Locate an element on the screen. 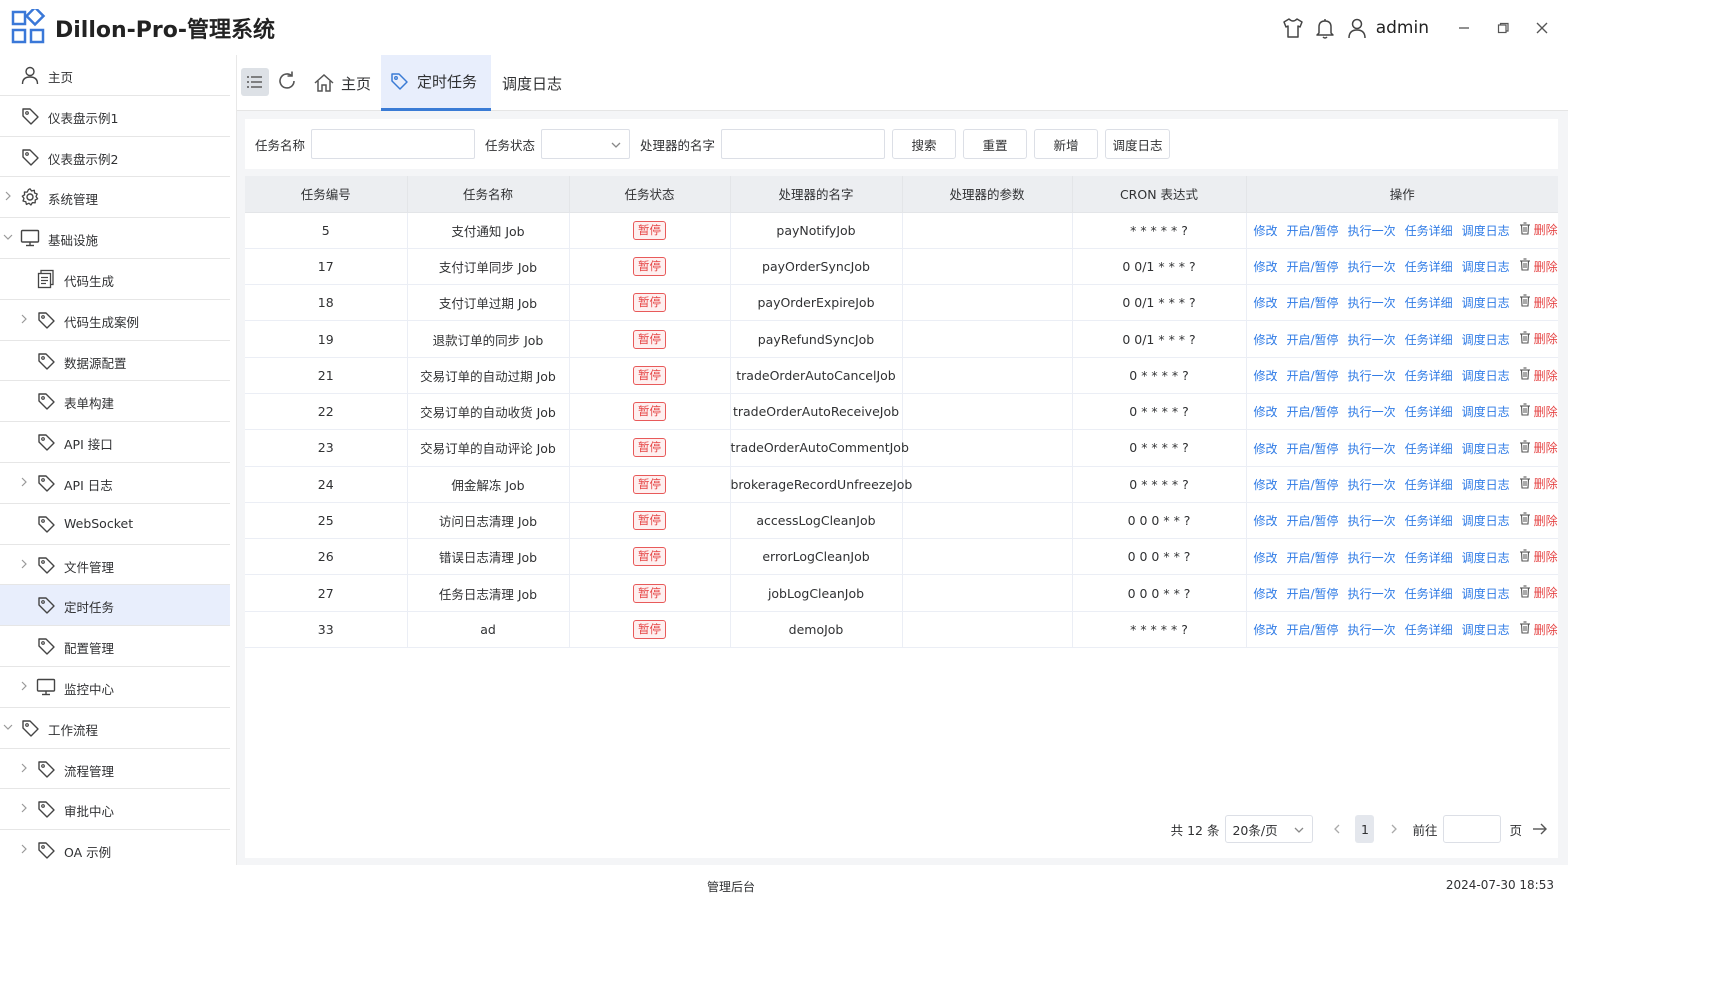  sidebar-item: 主页 is located at coordinates (115, 75).